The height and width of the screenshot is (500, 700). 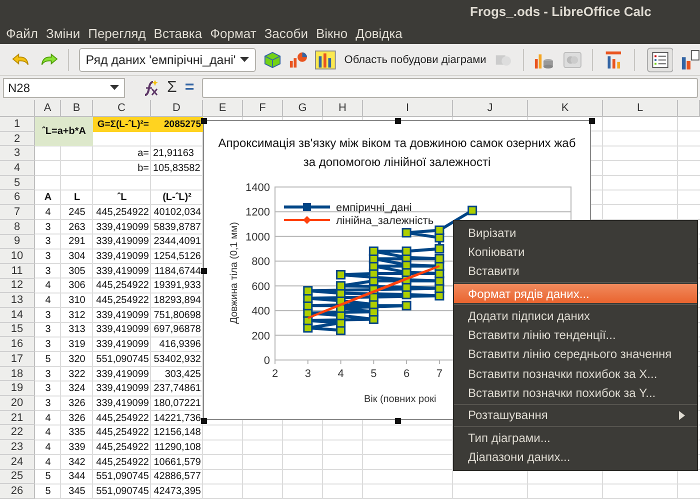 What do you see at coordinates (303, 108) in the screenshot?
I see `column-header: G` at bounding box center [303, 108].